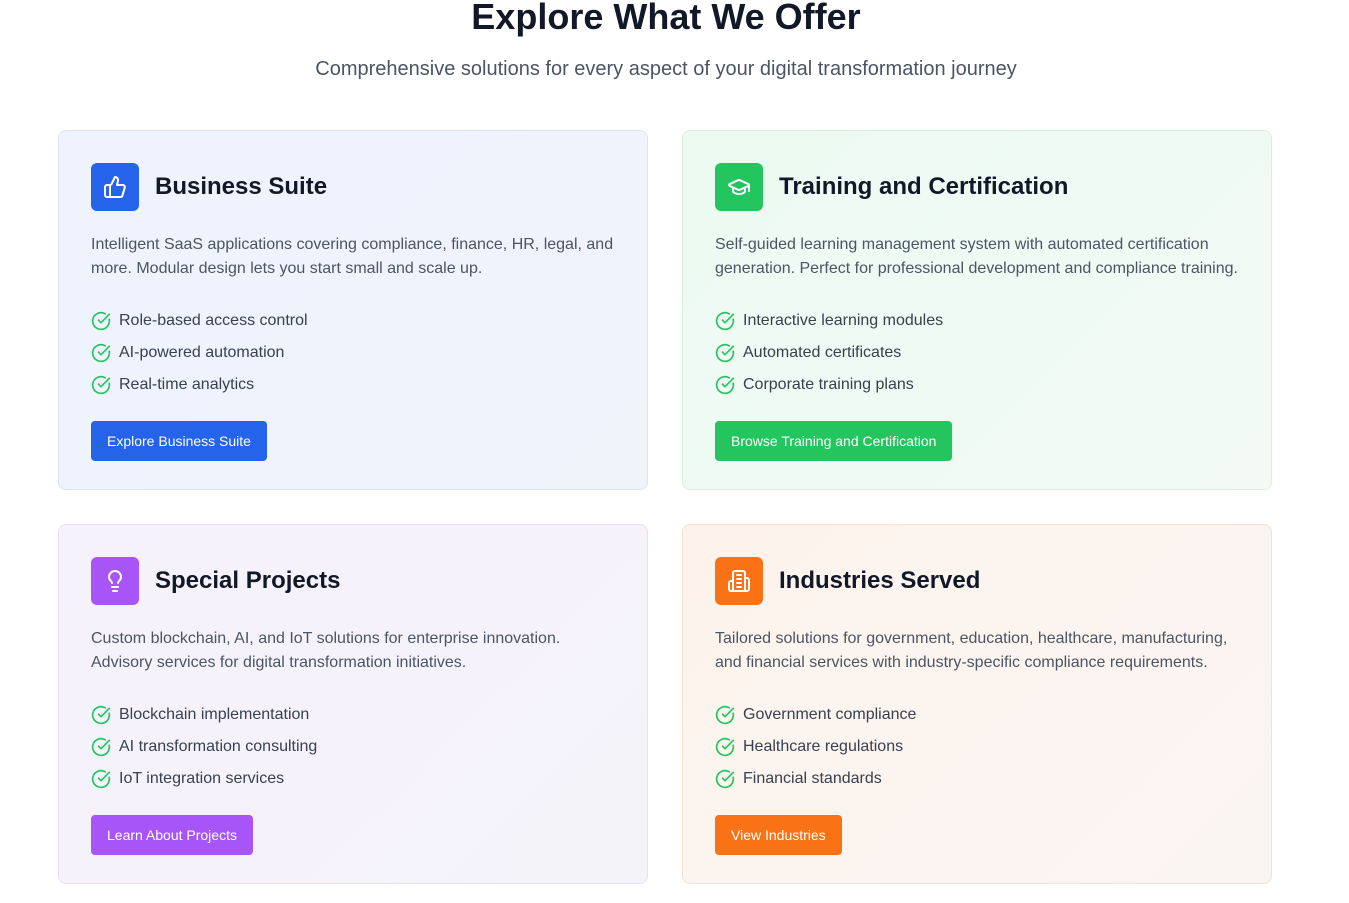 Image resolution: width=1349 pixels, height=903 pixels. Describe the element at coordinates (353, 715) in the screenshot. I see `feature-item: Blockchain implementation` at that location.